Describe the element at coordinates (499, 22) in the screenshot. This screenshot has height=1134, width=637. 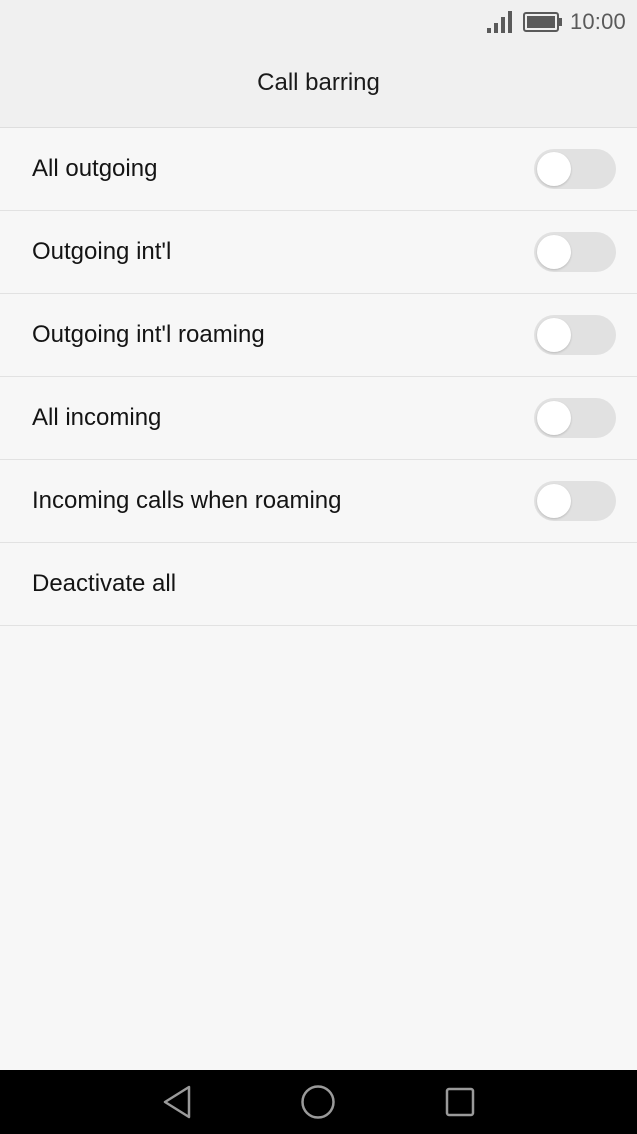
I see `signal-icon` at that location.